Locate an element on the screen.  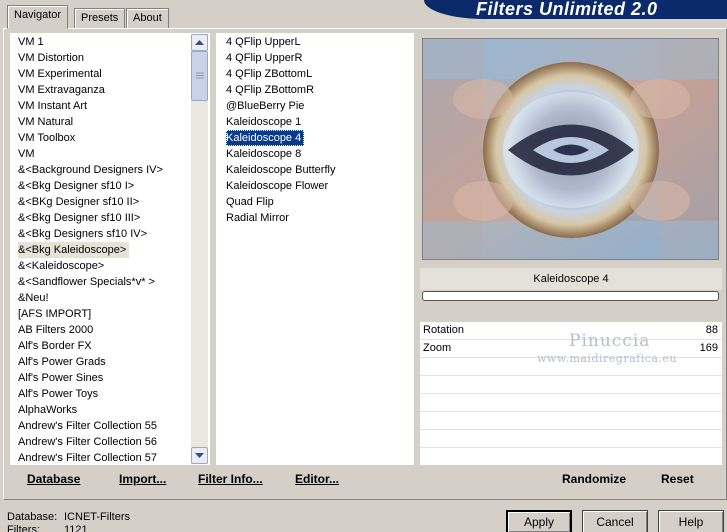
category-scrollbar is located at coordinates (199, 249).